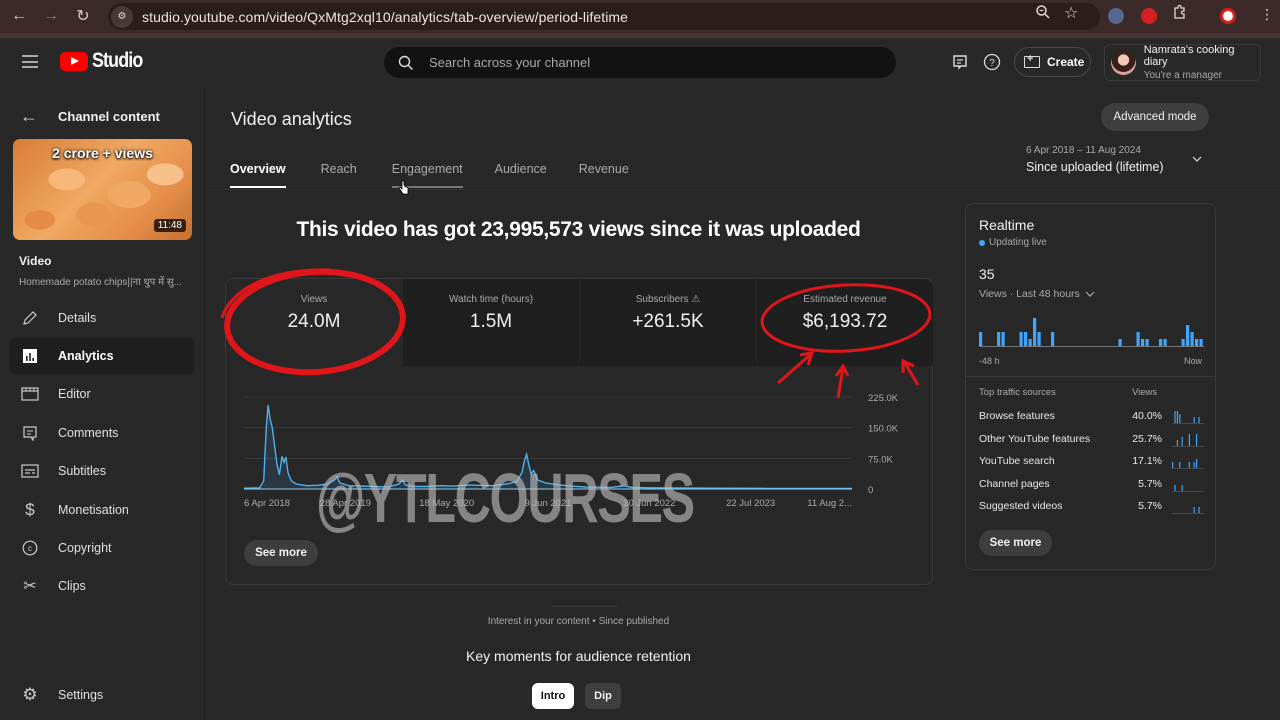  What do you see at coordinates (102, 586) in the screenshot?
I see `sidebar-item-clips: ✂ Clips` at bounding box center [102, 586].